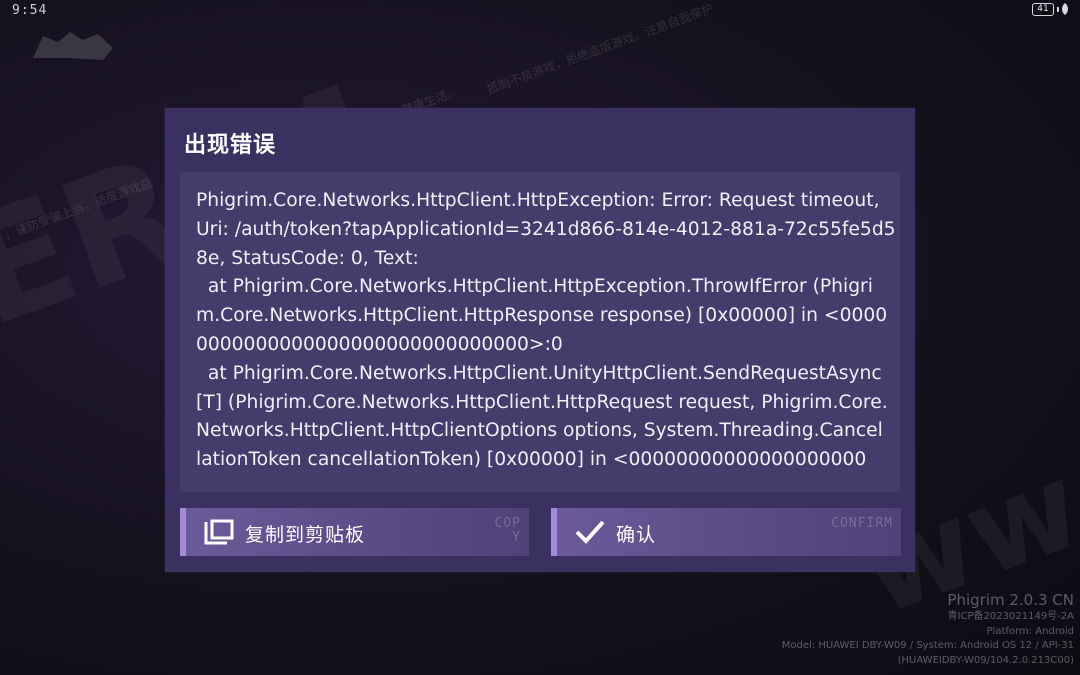 The width and height of the screenshot is (1080, 675). What do you see at coordinates (1010, 616) in the screenshot?
I see `icp-number: 青ICP备2023021149号-2A` at bounding box center [1010, 616].